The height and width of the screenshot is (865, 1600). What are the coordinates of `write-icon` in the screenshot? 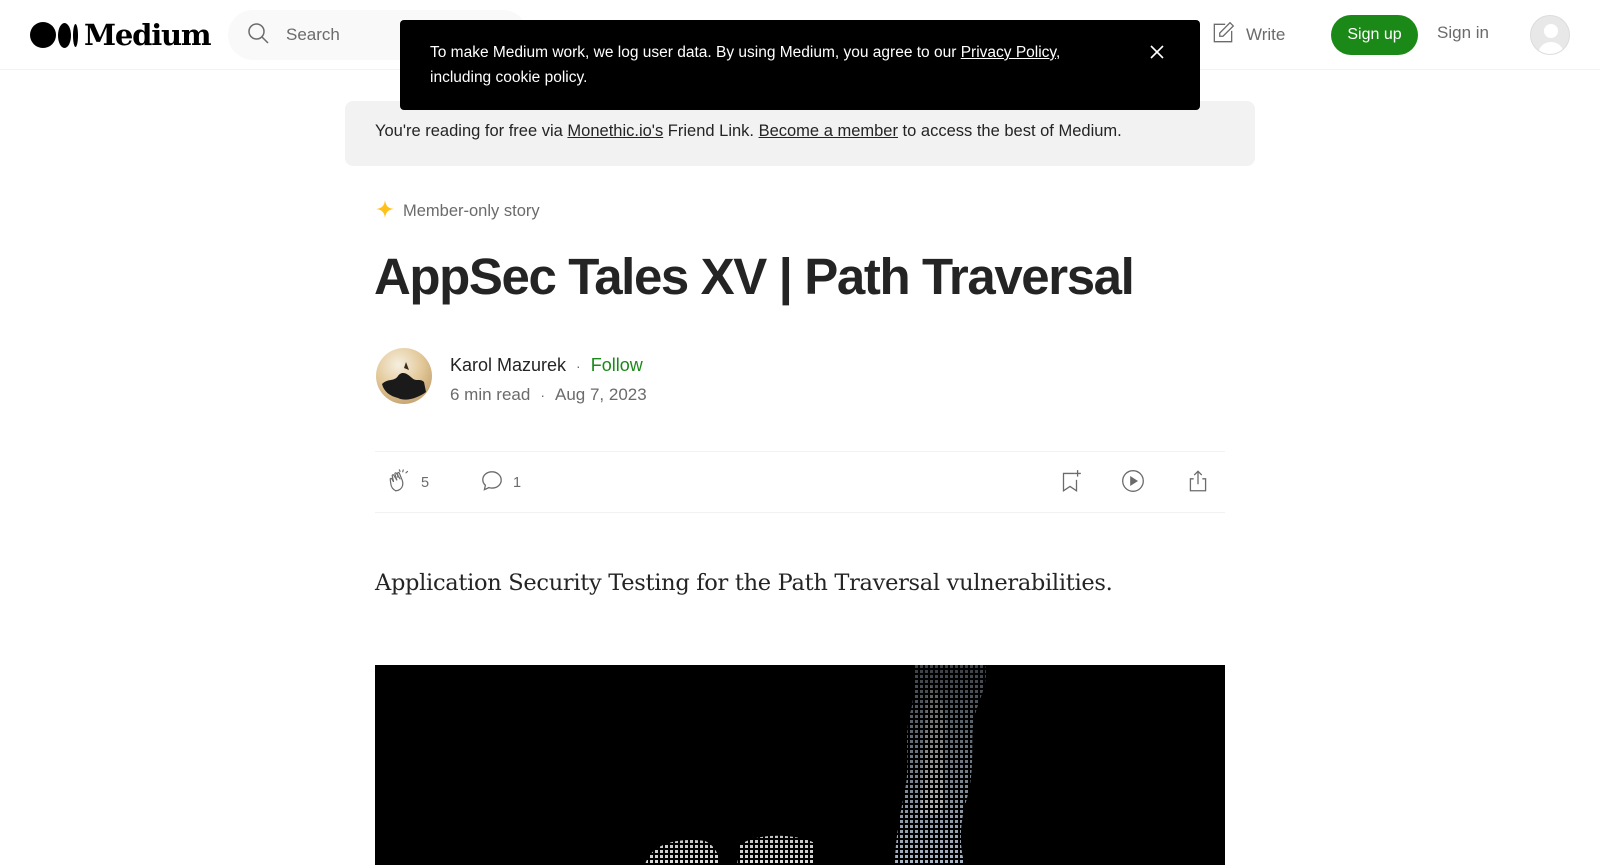 It's located at (1223, 35).